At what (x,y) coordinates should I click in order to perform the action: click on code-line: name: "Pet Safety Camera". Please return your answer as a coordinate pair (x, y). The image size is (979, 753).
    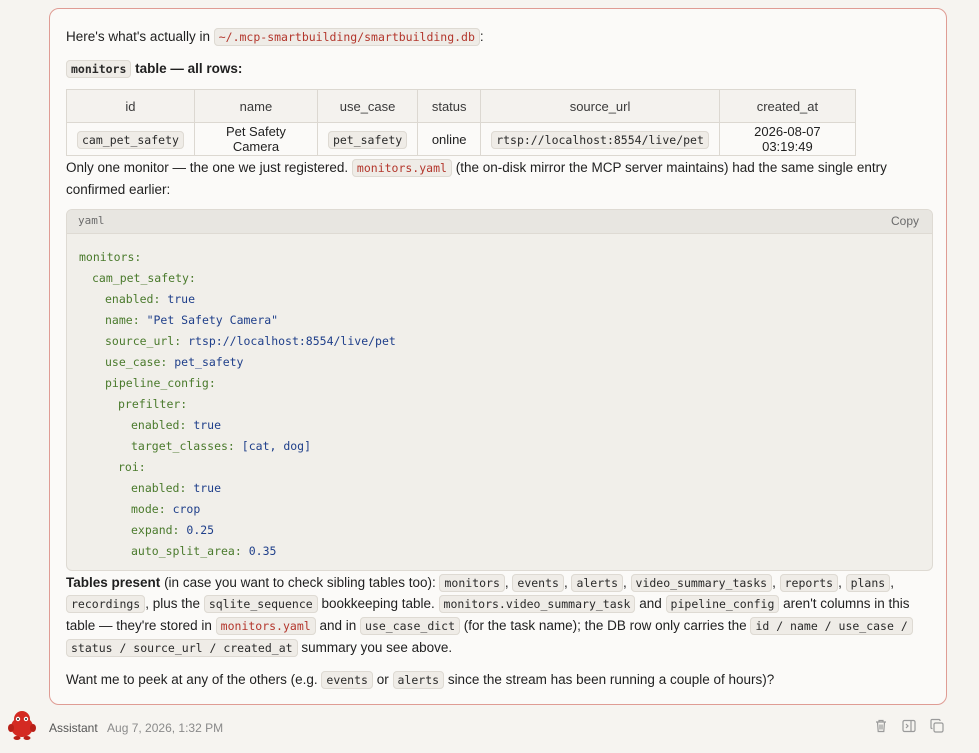
    Looking at the image, I should click on (237, 320).